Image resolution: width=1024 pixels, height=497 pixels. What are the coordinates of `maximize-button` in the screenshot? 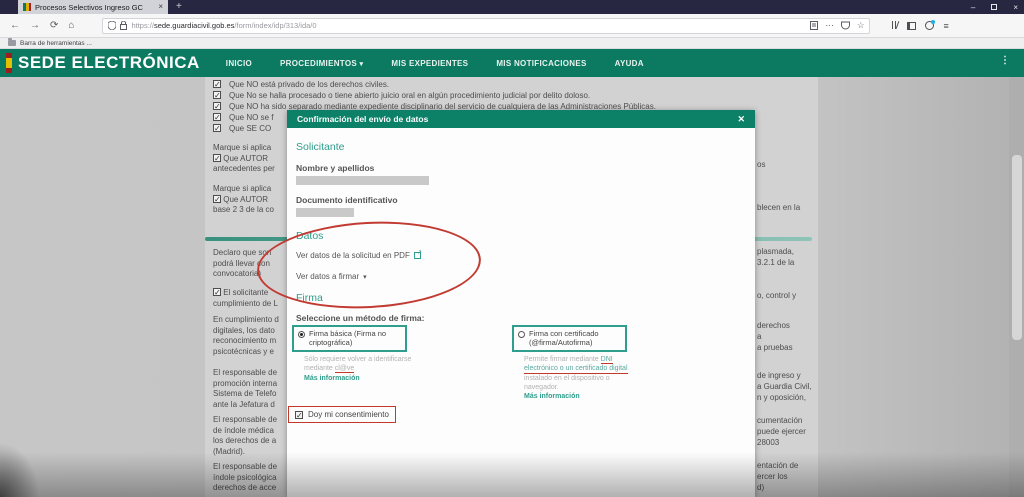 It's located at (994, 7).